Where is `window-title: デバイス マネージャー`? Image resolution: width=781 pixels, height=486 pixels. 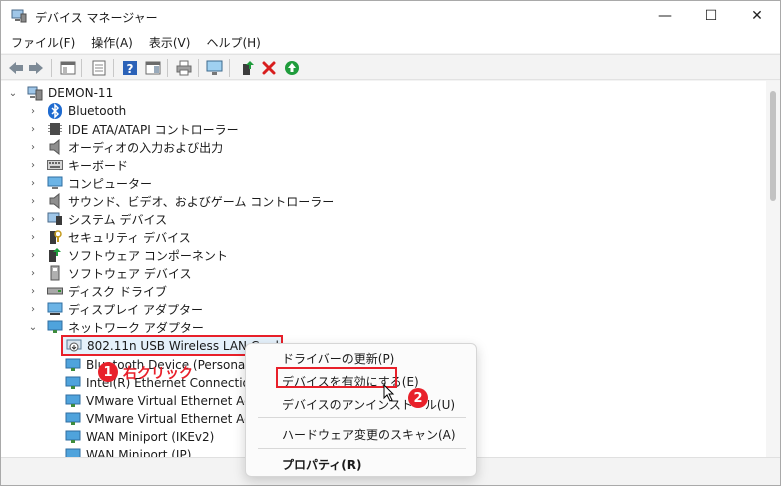
window-title: デバイス マネージャー is located at coordinates (96, 18).